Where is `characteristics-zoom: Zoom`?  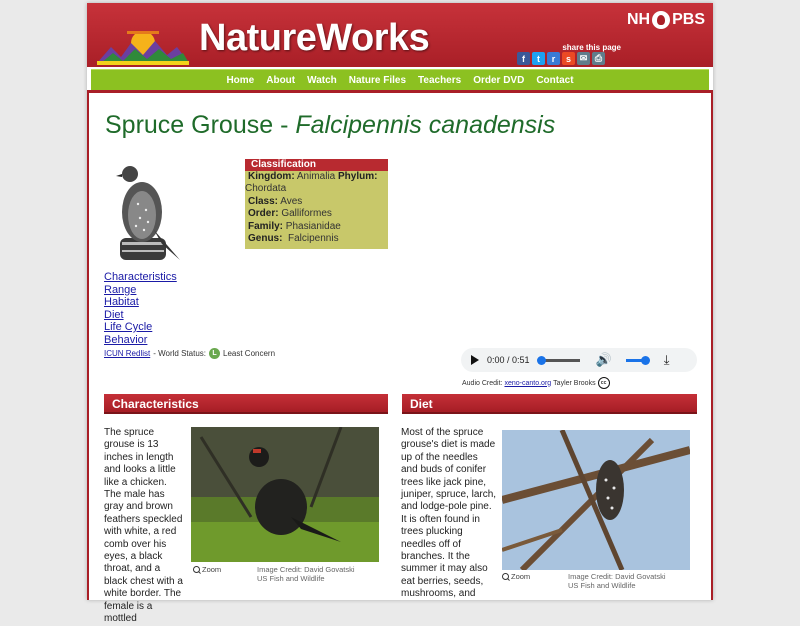 characteristics-zoom: Zoom is located at coordinates (207, 569).